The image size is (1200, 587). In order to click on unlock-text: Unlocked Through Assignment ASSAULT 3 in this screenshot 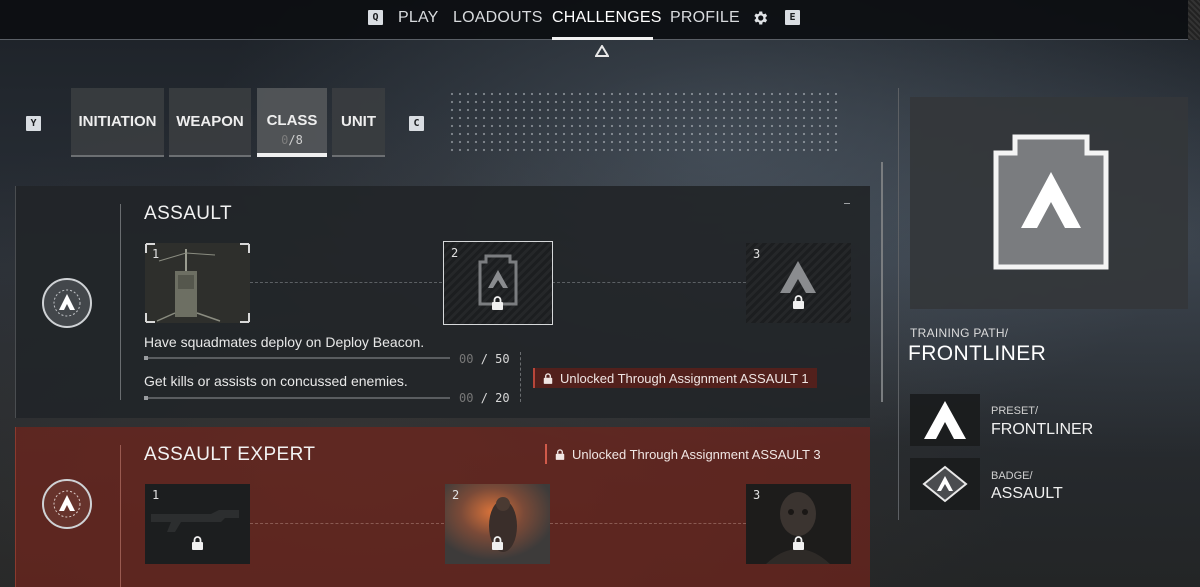, I will do `click(696, 454)`.